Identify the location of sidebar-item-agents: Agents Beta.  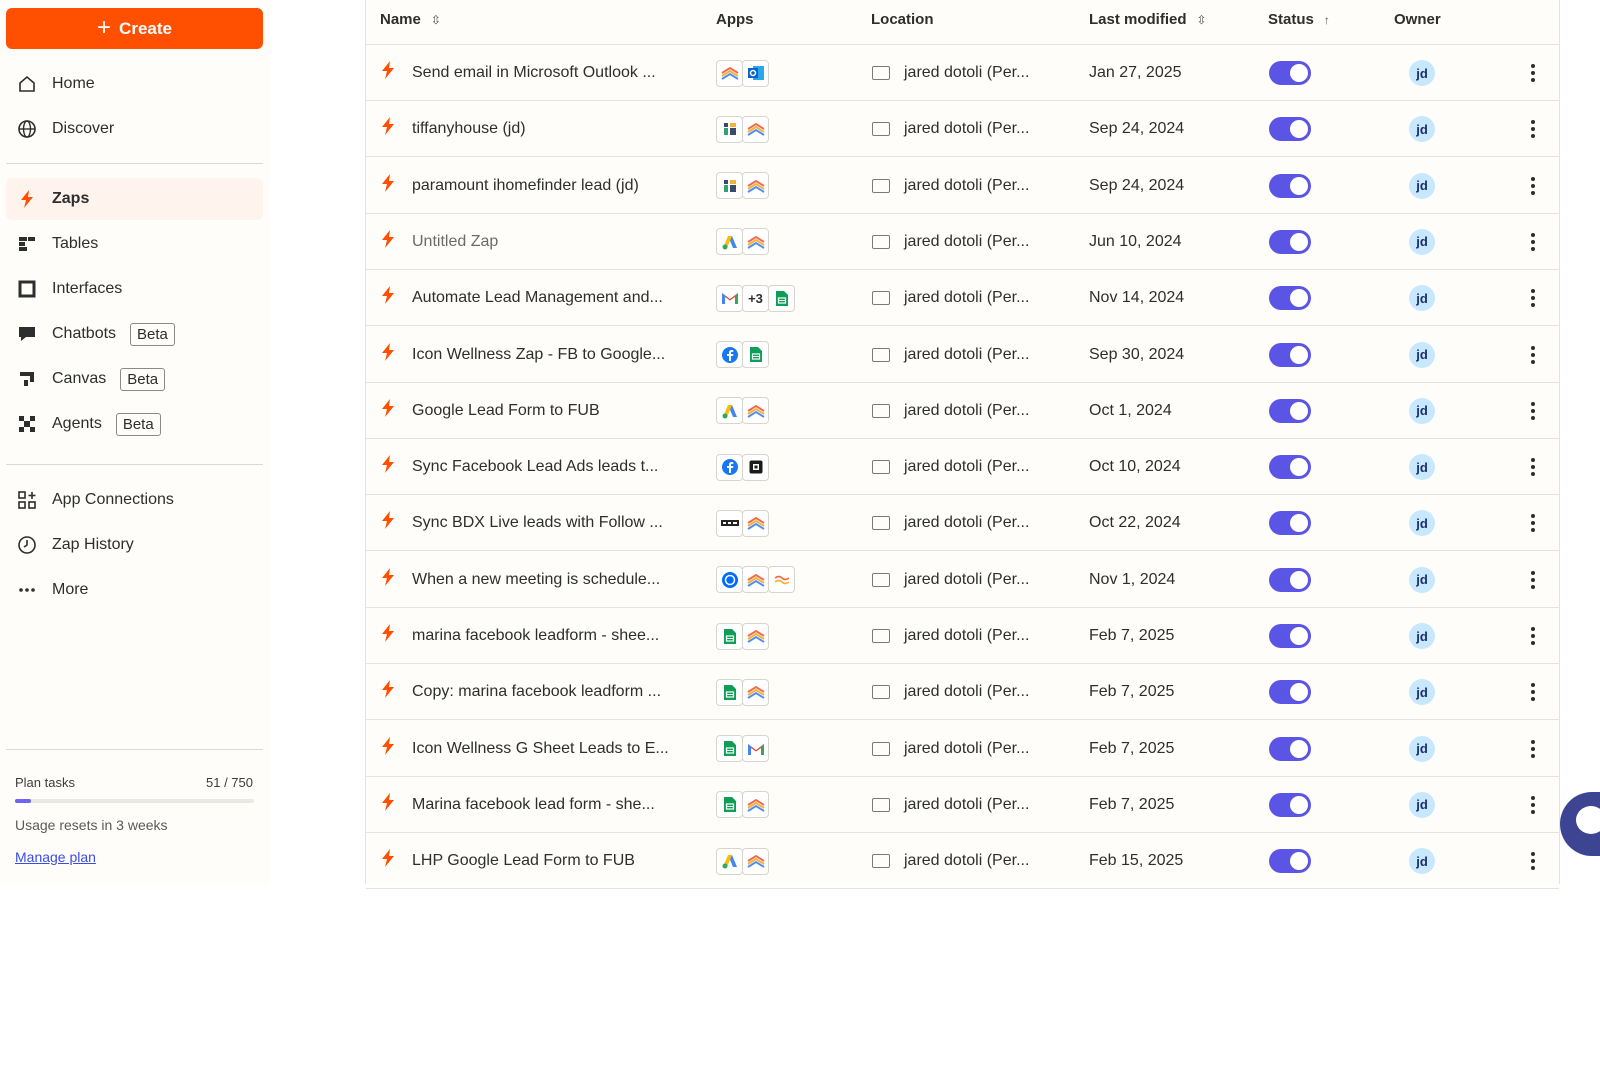
(134, 424).